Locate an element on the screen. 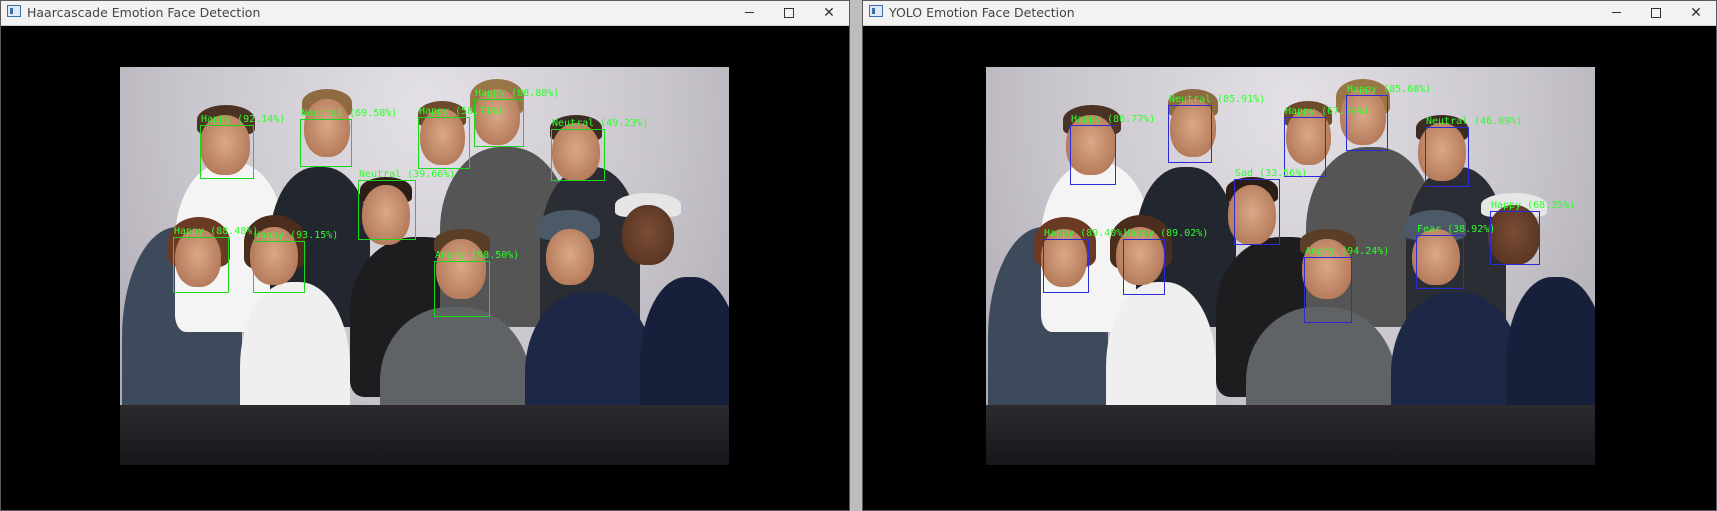  detection-box: Happy (89.02%) is located at coordinates (1165, 261).